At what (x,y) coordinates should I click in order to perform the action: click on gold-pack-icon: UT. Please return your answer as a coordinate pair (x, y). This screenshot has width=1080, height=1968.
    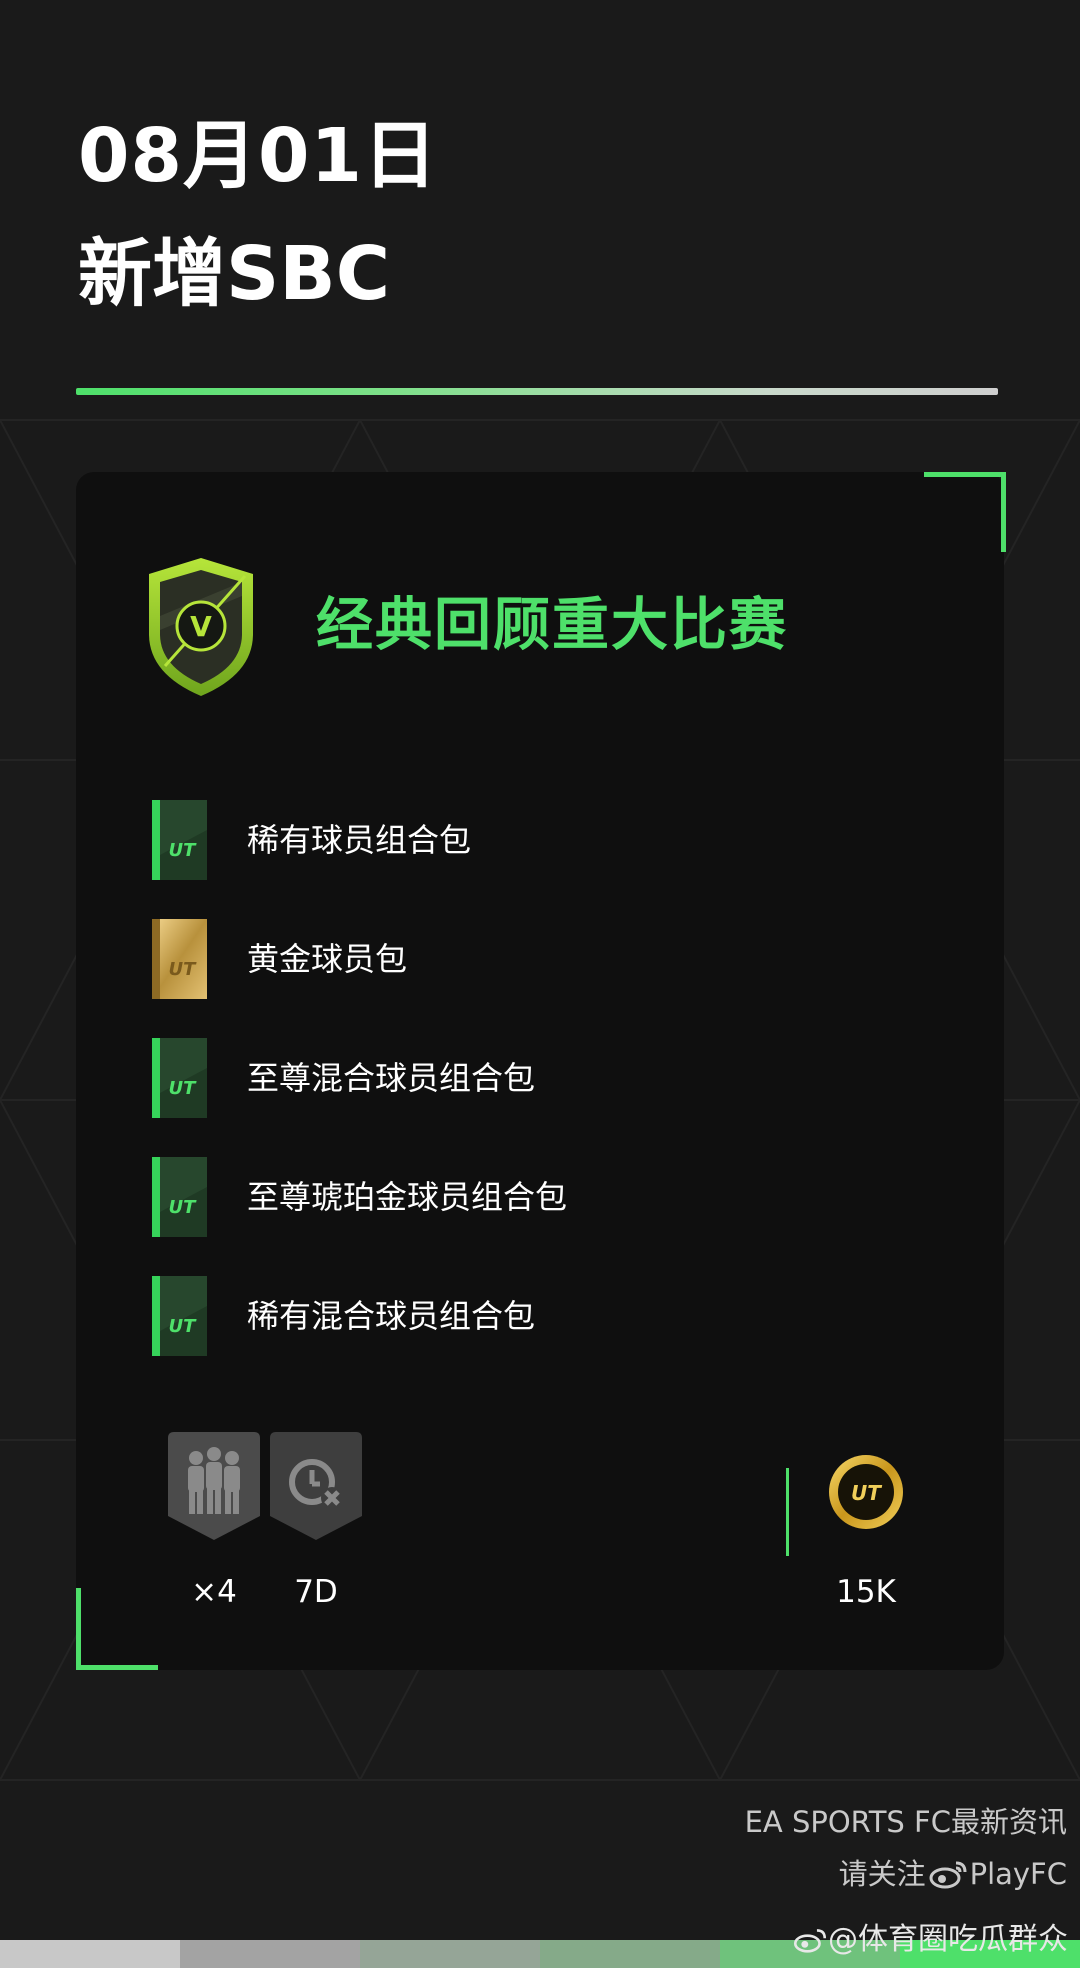
    Looking at the image, I should click on (179, 959).